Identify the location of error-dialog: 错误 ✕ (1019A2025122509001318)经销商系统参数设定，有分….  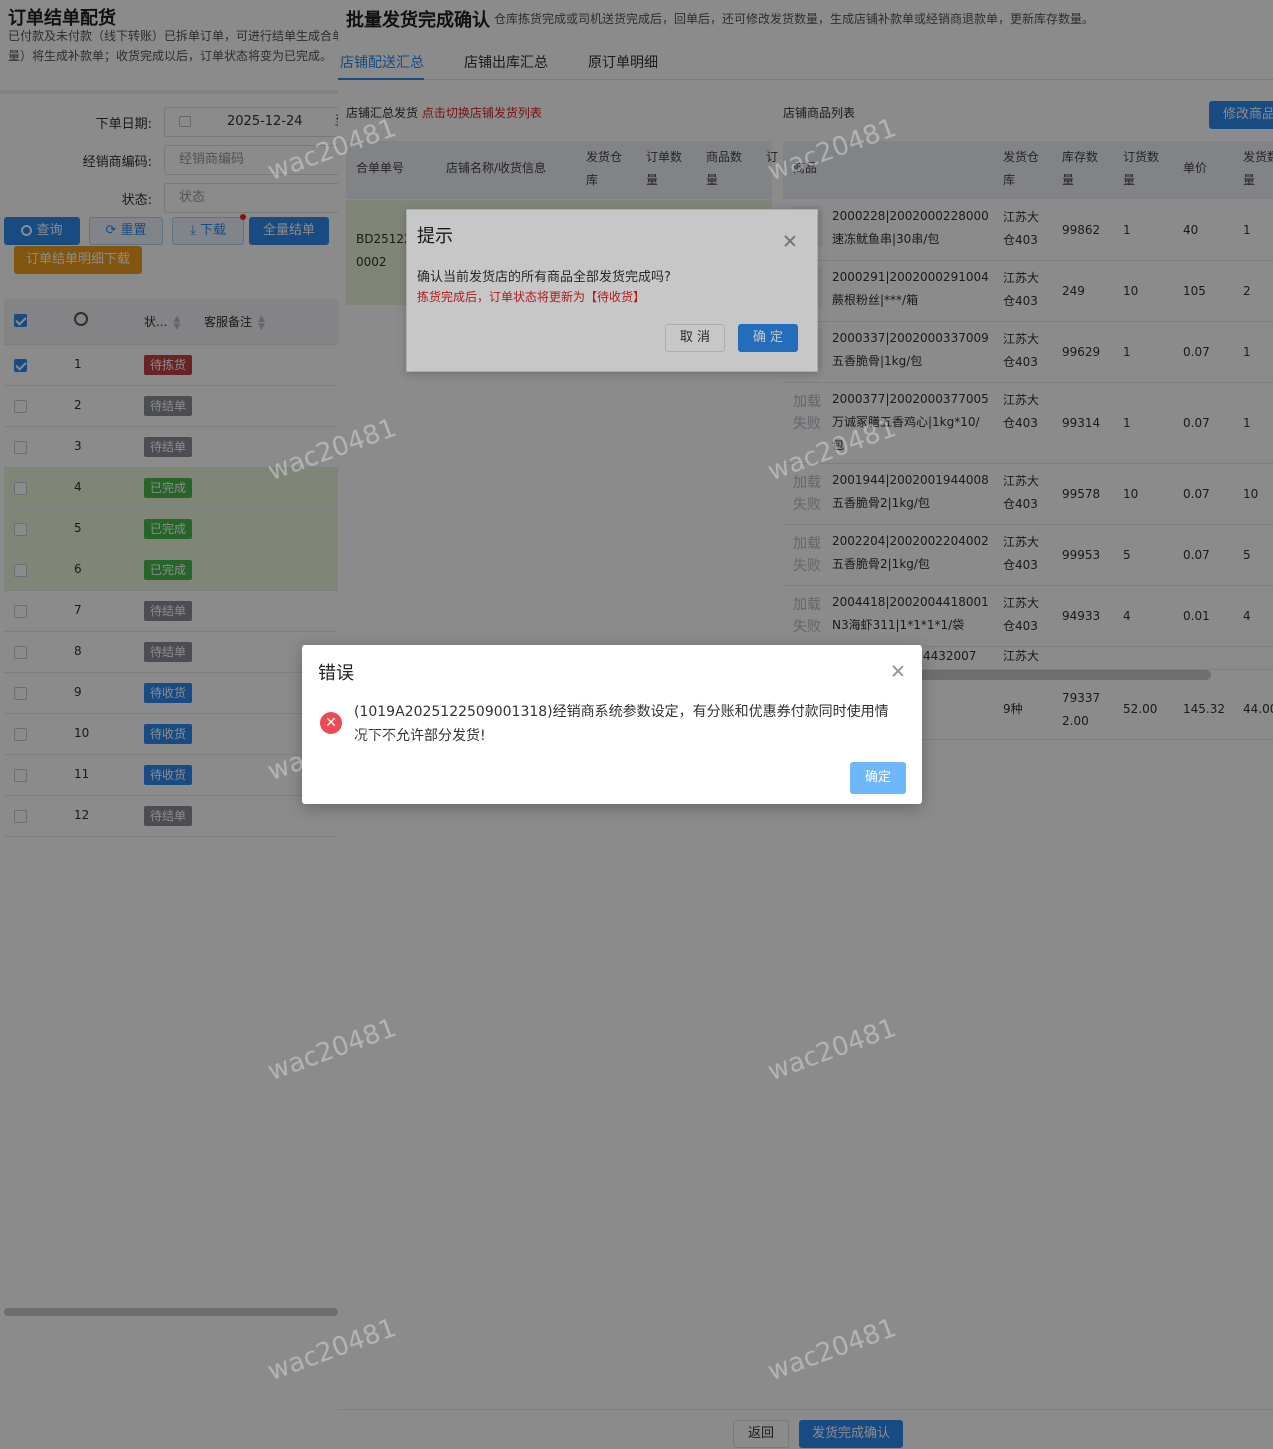
(612, 724).